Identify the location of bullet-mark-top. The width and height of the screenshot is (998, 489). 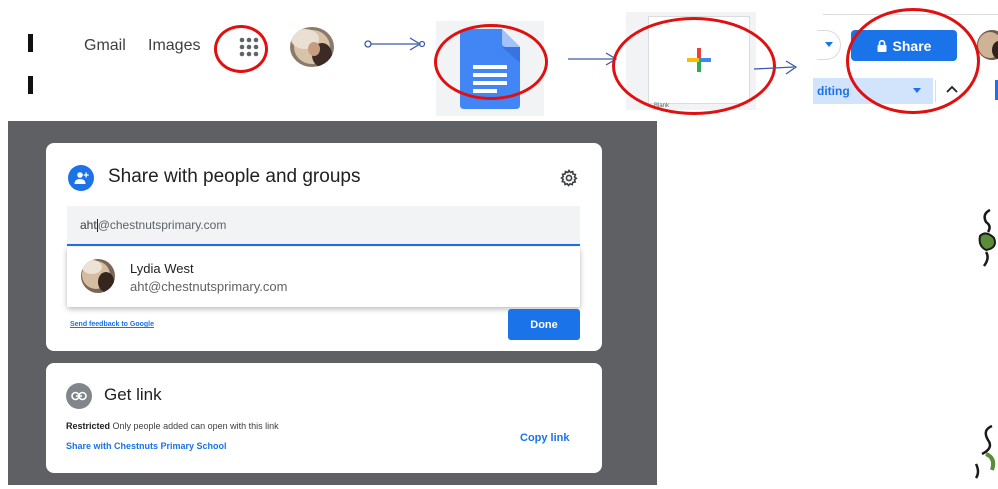
(30, 43).